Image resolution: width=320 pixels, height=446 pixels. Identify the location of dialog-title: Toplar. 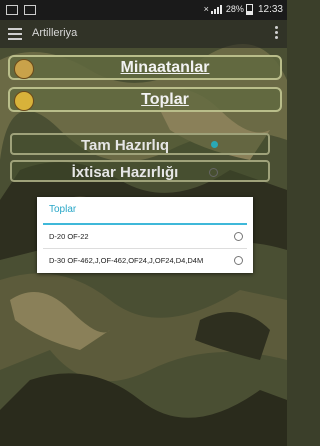
(63, 209).